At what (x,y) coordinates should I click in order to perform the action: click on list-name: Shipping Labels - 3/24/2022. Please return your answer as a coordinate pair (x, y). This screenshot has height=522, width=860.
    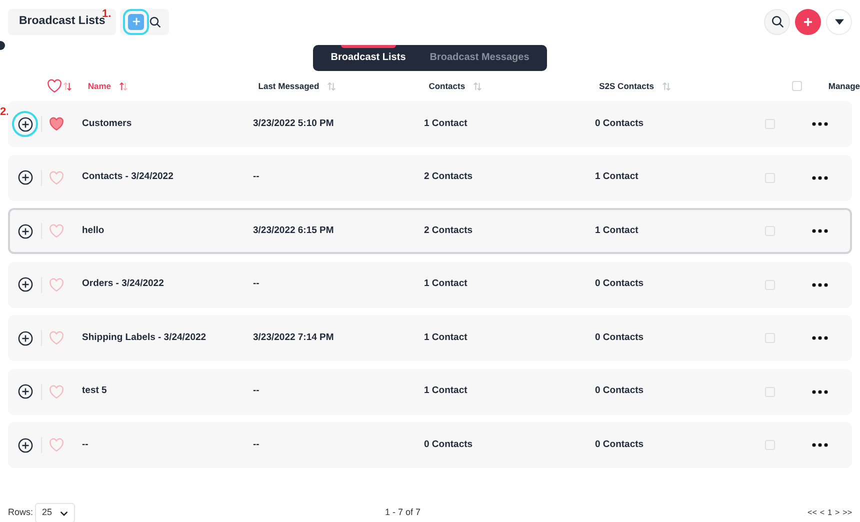
    Looking at the image, I should click on (145, 337).